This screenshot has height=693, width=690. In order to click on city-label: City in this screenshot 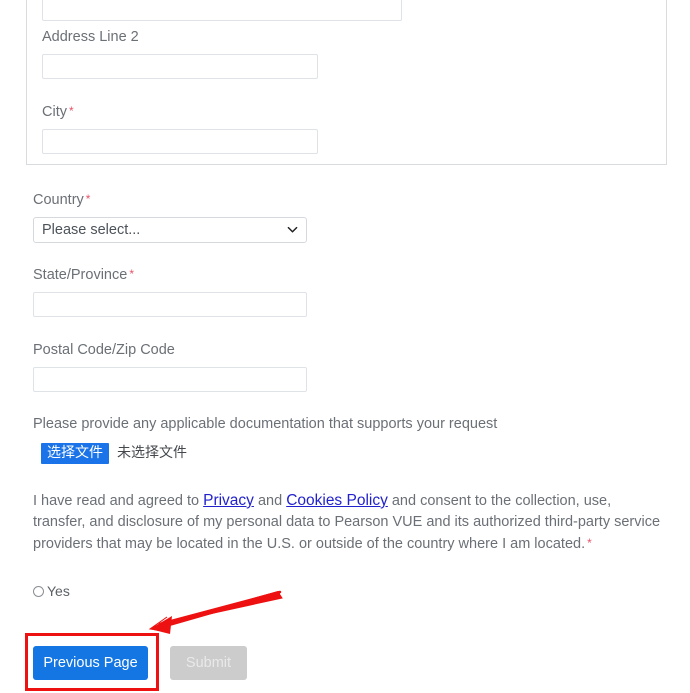, I will do `click(54, 112)`.